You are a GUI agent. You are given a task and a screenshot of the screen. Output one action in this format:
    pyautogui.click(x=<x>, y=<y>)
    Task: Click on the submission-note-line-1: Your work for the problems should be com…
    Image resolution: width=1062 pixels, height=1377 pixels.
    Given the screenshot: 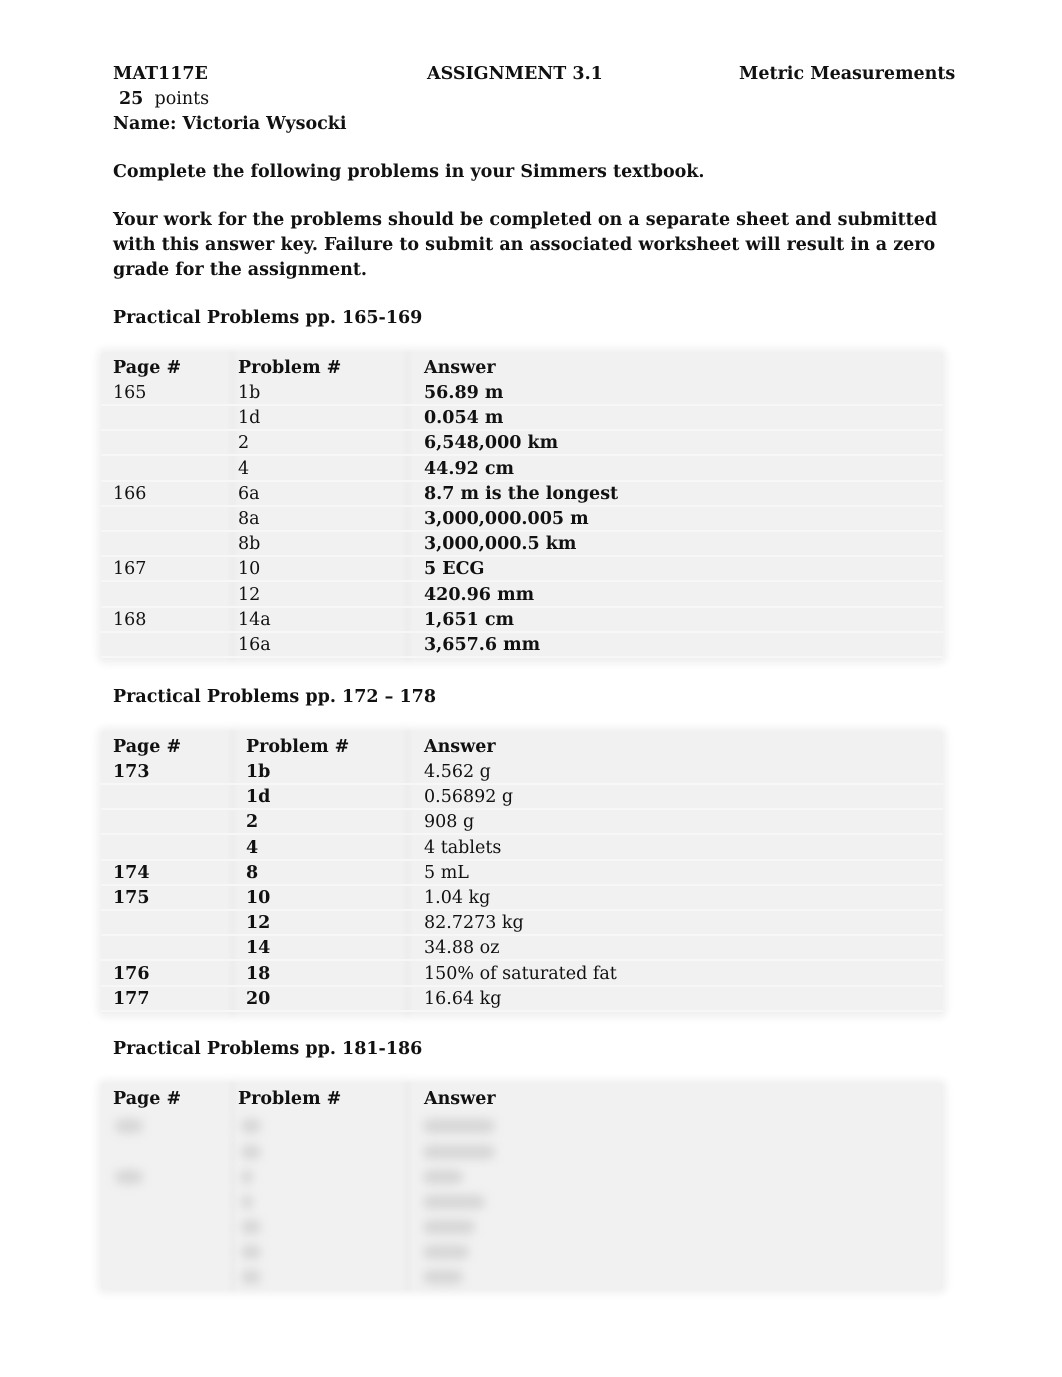 What is the action you would take?
    pyautogui.click(x=525, y=220)
    